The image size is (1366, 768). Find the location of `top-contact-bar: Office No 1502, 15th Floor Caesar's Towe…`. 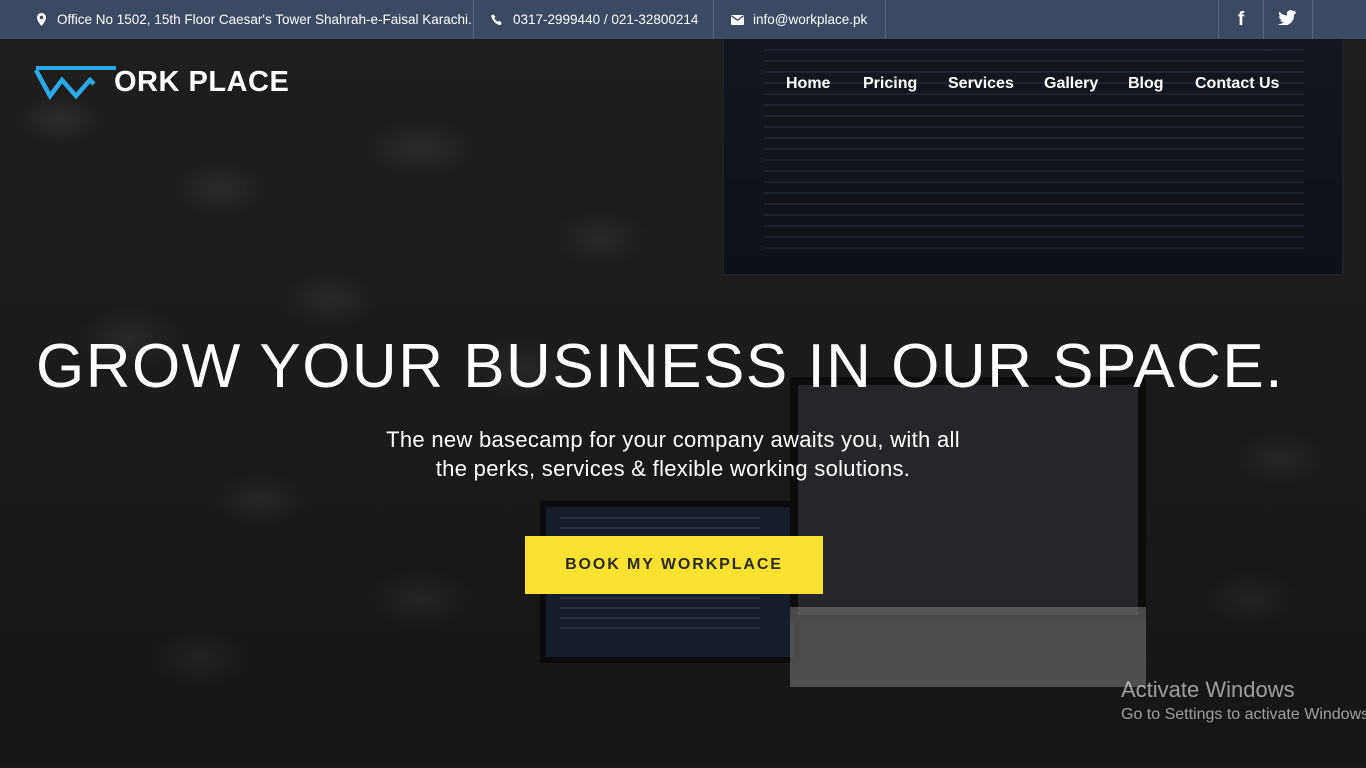

top-contact-bar: Office No 1502, 15th Floor Caesar's Towe… is located at coordinates (683, 19).